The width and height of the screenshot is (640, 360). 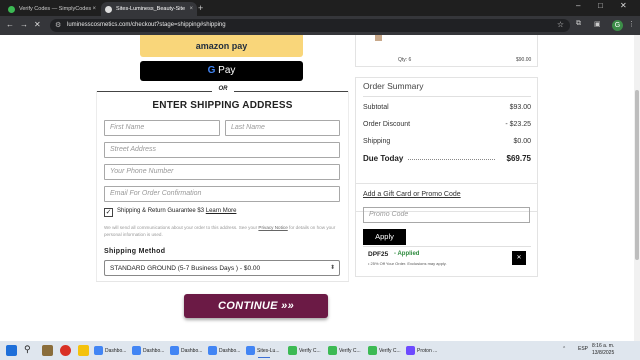 What do you see at coordinates (407, 254) in the screenshot?
I see `applied-status: - Applied` at bounding box center [407, 254].